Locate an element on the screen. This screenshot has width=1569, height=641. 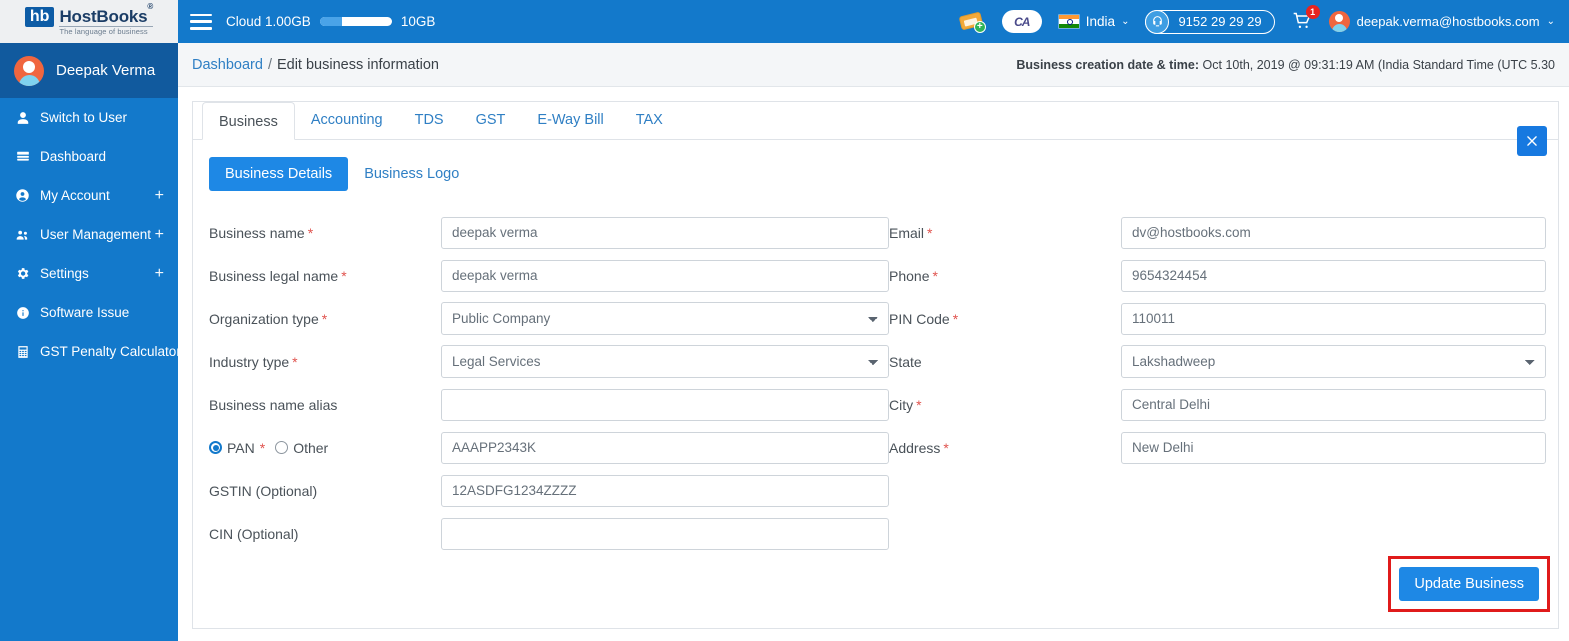
sidebar-item-settings: Settings + is located at coordinates (89, 273).